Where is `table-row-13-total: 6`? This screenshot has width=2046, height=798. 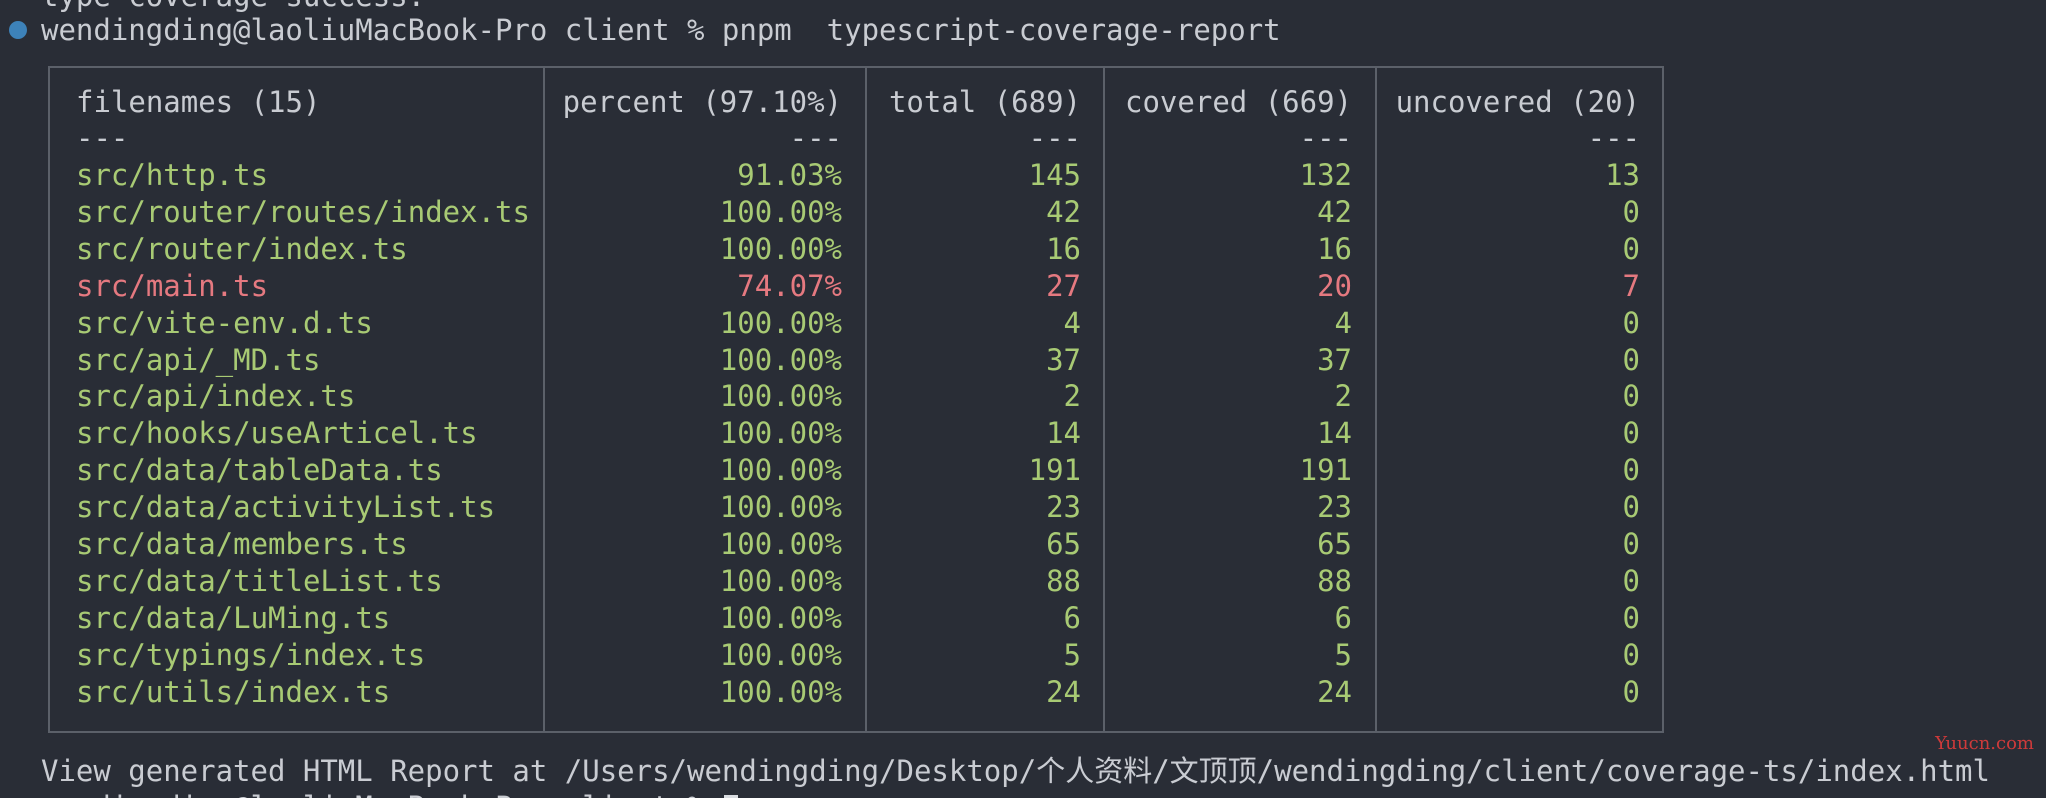
table-row-13-total: 6 is located at coordinates (1072, 617).